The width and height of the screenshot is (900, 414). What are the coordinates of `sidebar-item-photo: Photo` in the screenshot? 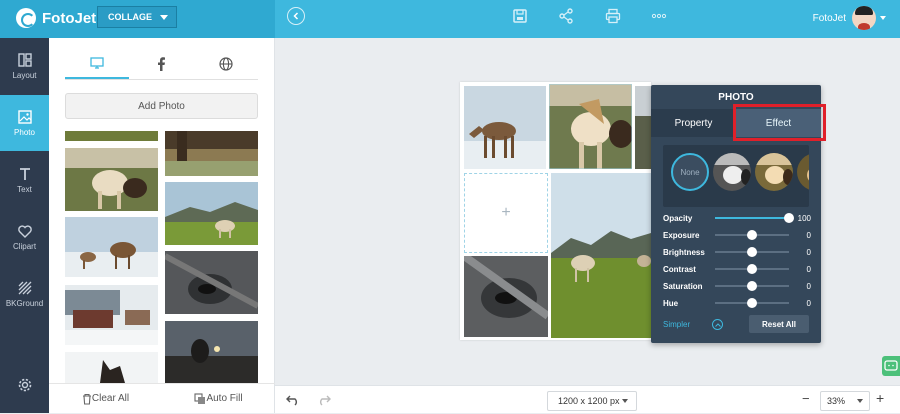 It's located at (24, 123).